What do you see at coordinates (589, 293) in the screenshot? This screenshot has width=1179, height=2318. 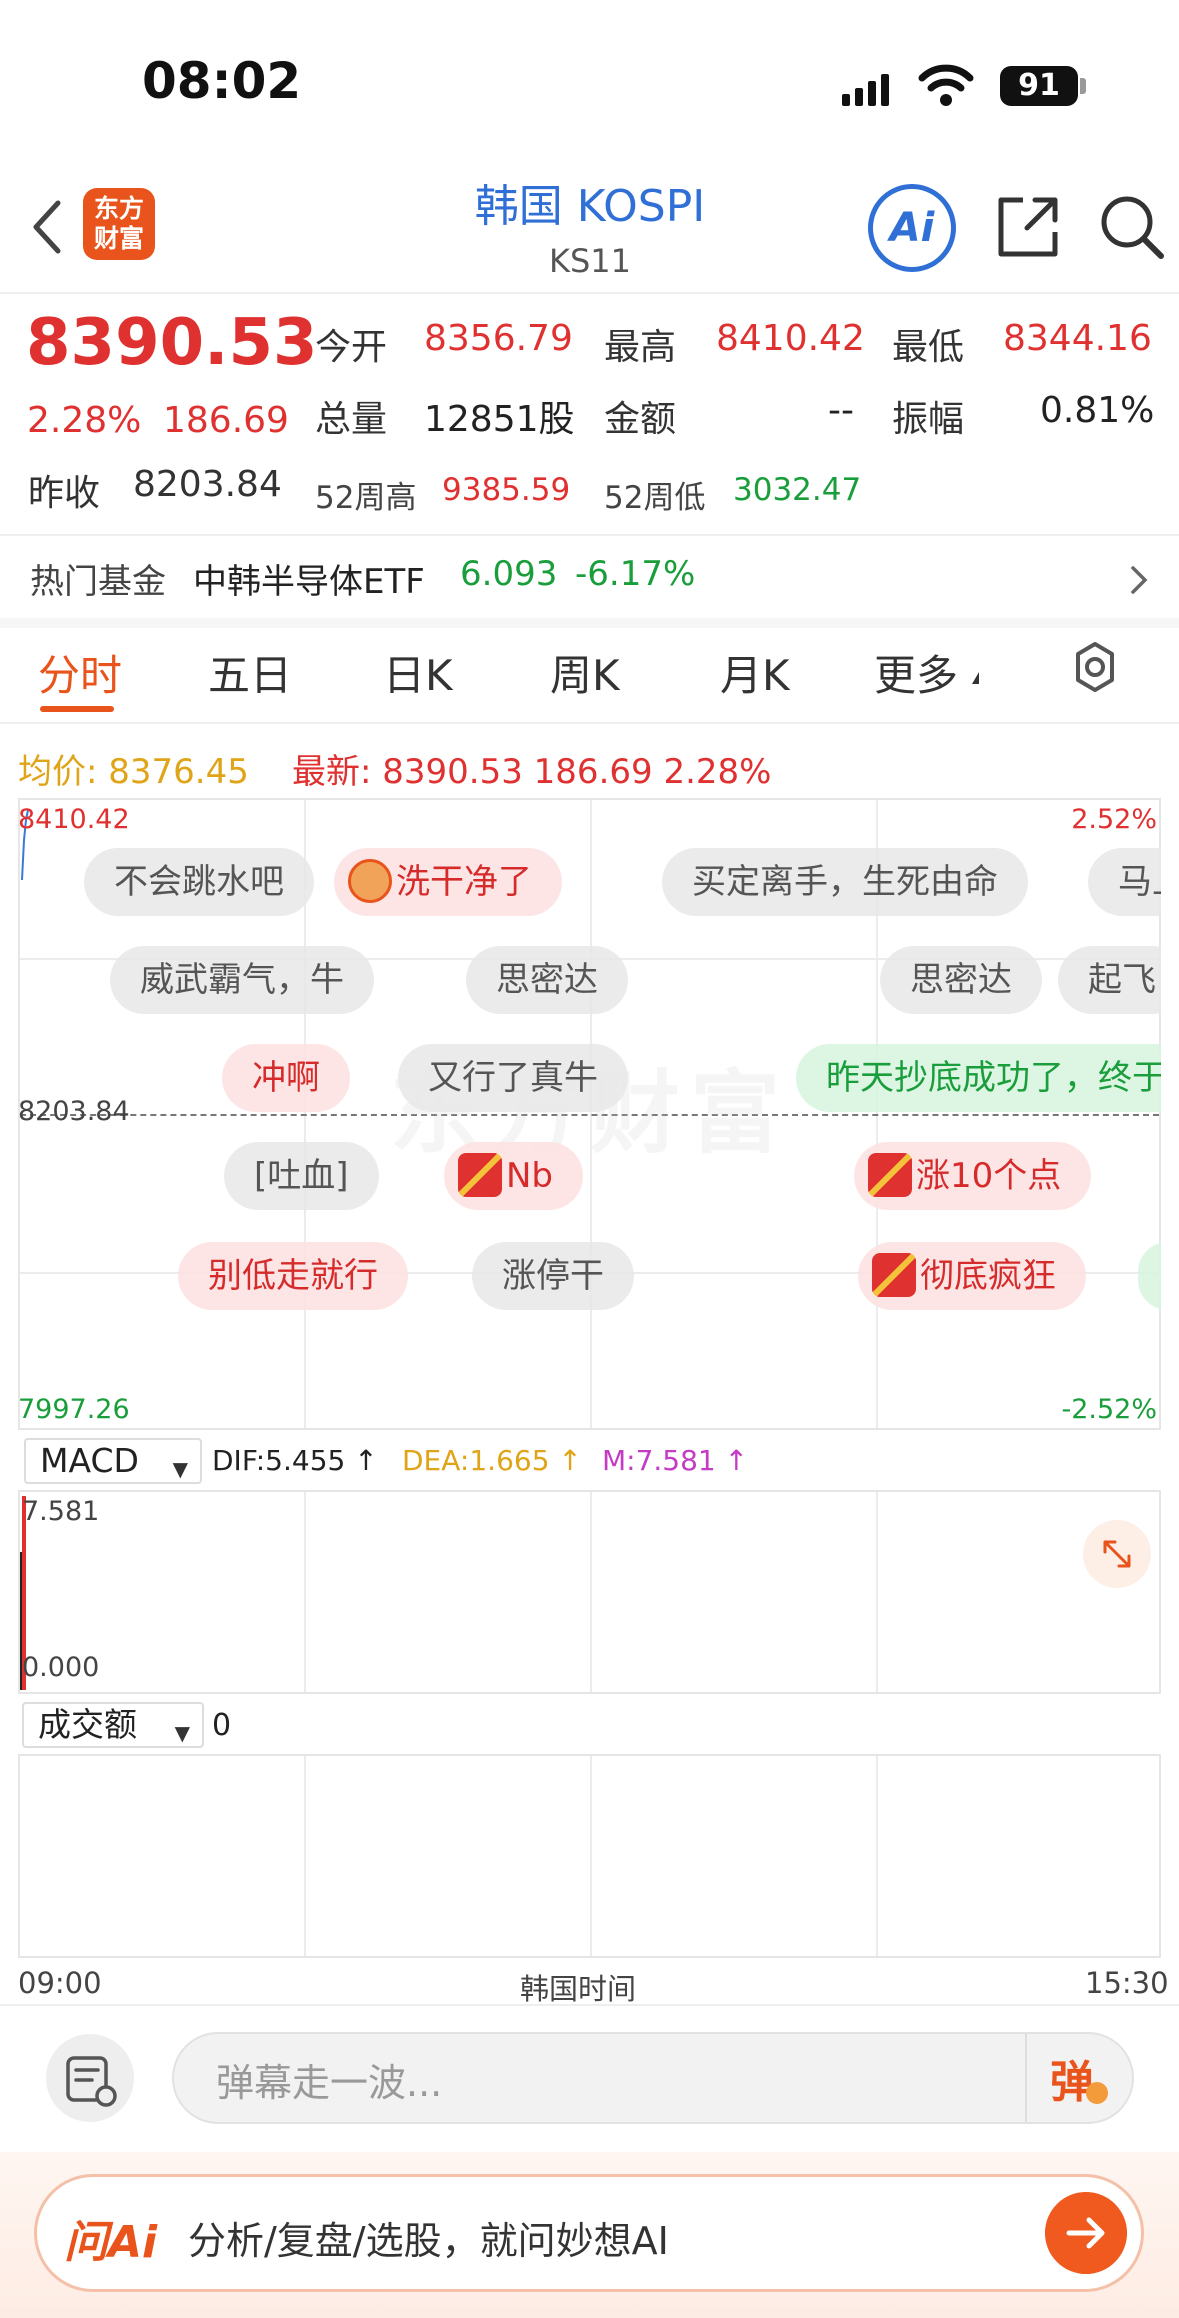 I see `nav-divider` at bounding box center [589, 293].